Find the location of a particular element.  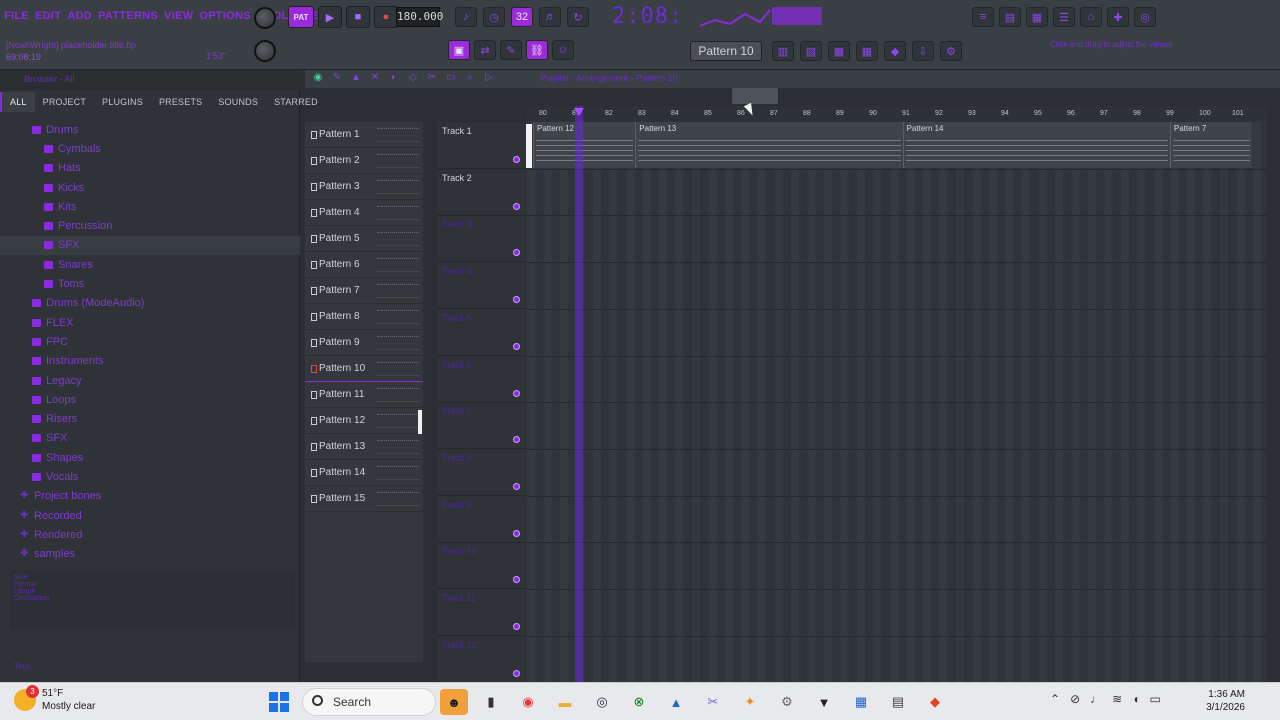

pattern-item: Pattern 9 is located at coordinates (364, 343).